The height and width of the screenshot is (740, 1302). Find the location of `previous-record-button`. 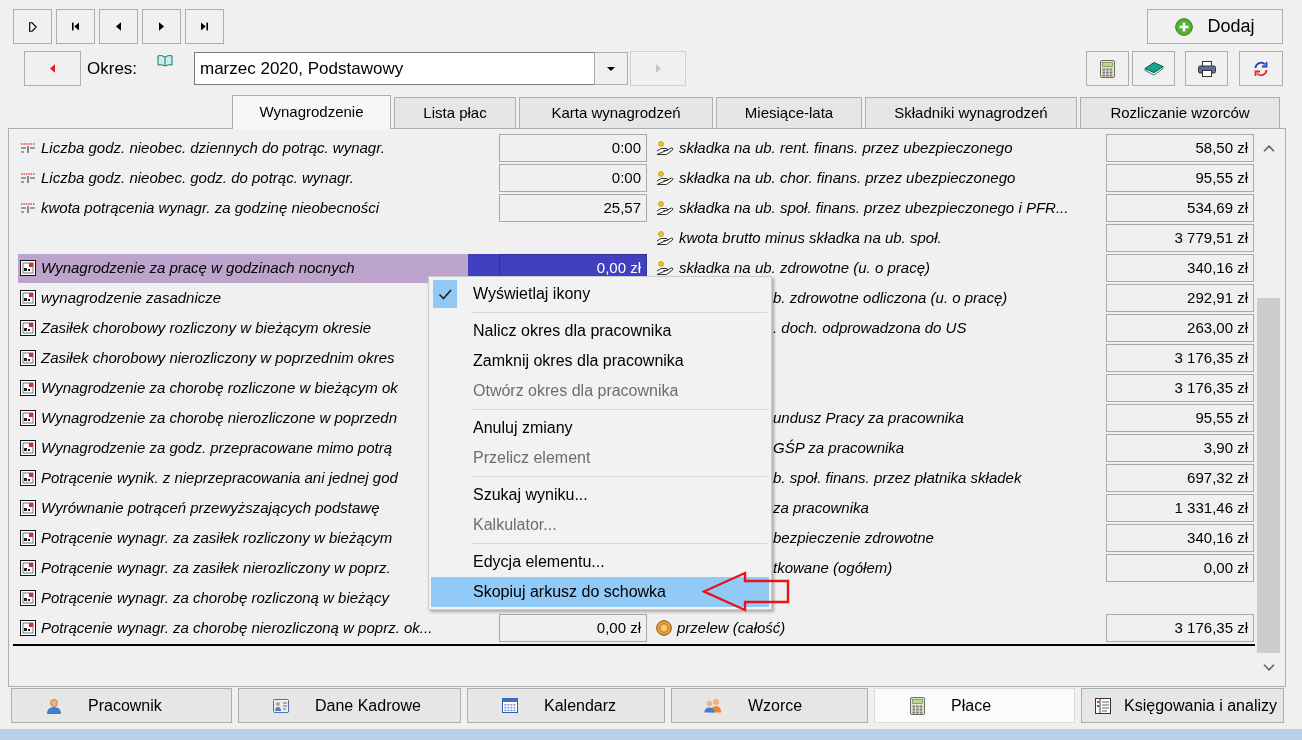

previous-record-button is located at coordinates (118, 26).